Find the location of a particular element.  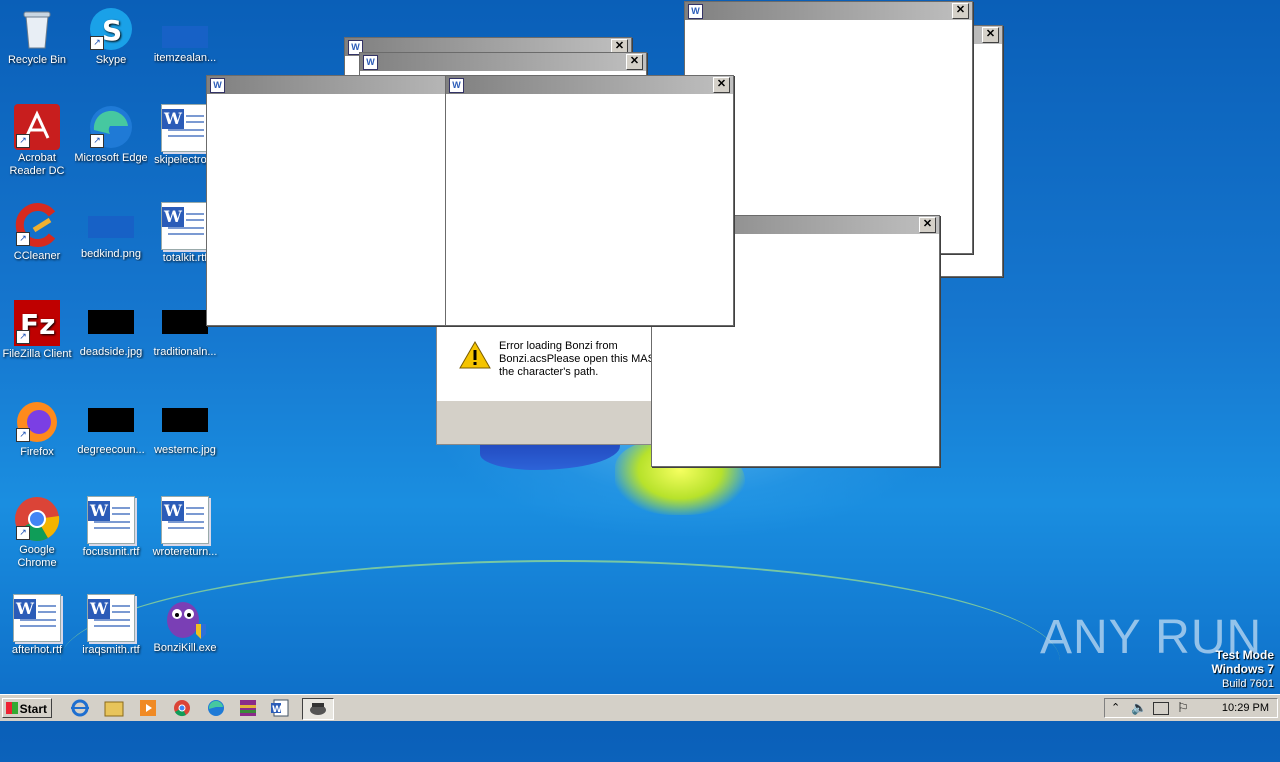

desktop-icon-bedkind: bedkind.png is located at coordinates (111, 231).